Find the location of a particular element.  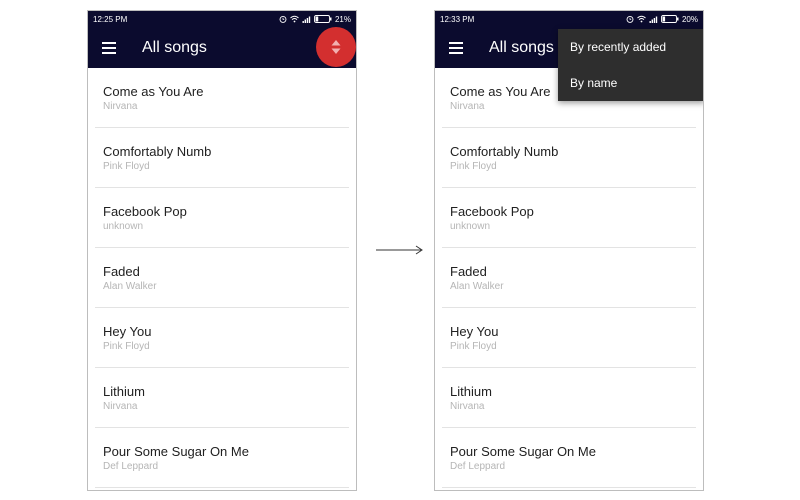

song-list-item: Come as You Are Nirvana is located at coordinates (222, 98).